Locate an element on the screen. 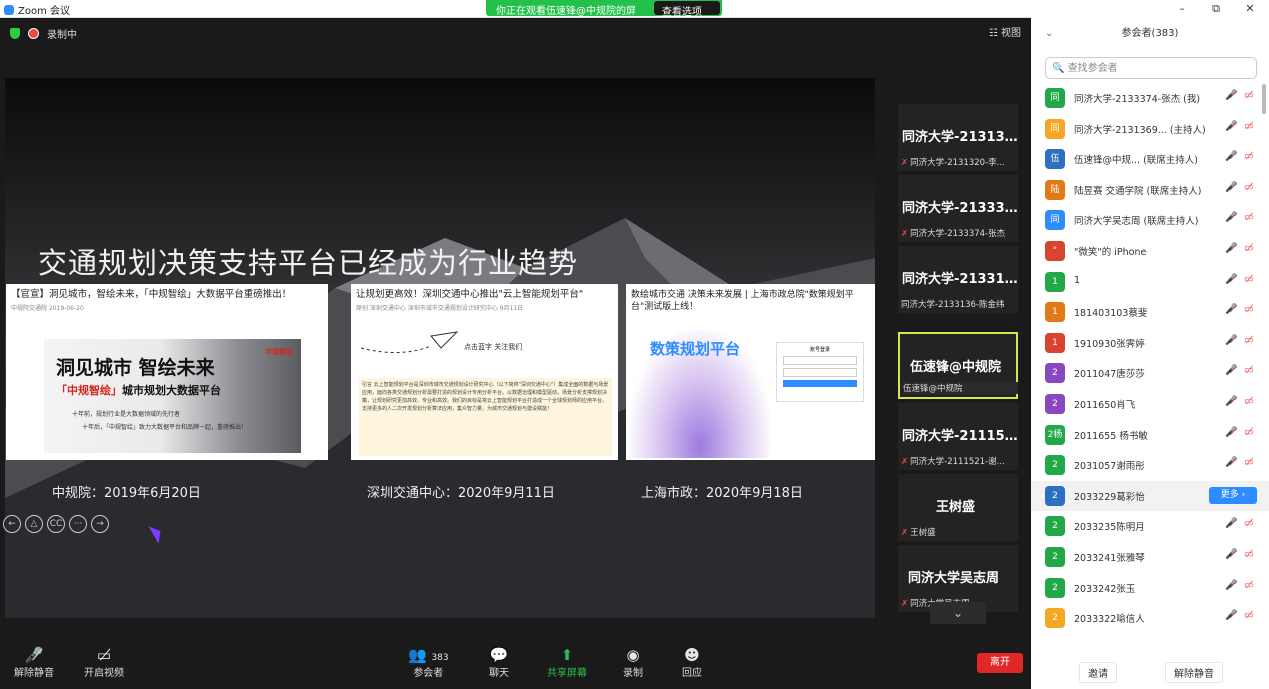 This screenshot has height=689, width=1269. login-mockup: 账号登录 is located at coordinates (820, 372).